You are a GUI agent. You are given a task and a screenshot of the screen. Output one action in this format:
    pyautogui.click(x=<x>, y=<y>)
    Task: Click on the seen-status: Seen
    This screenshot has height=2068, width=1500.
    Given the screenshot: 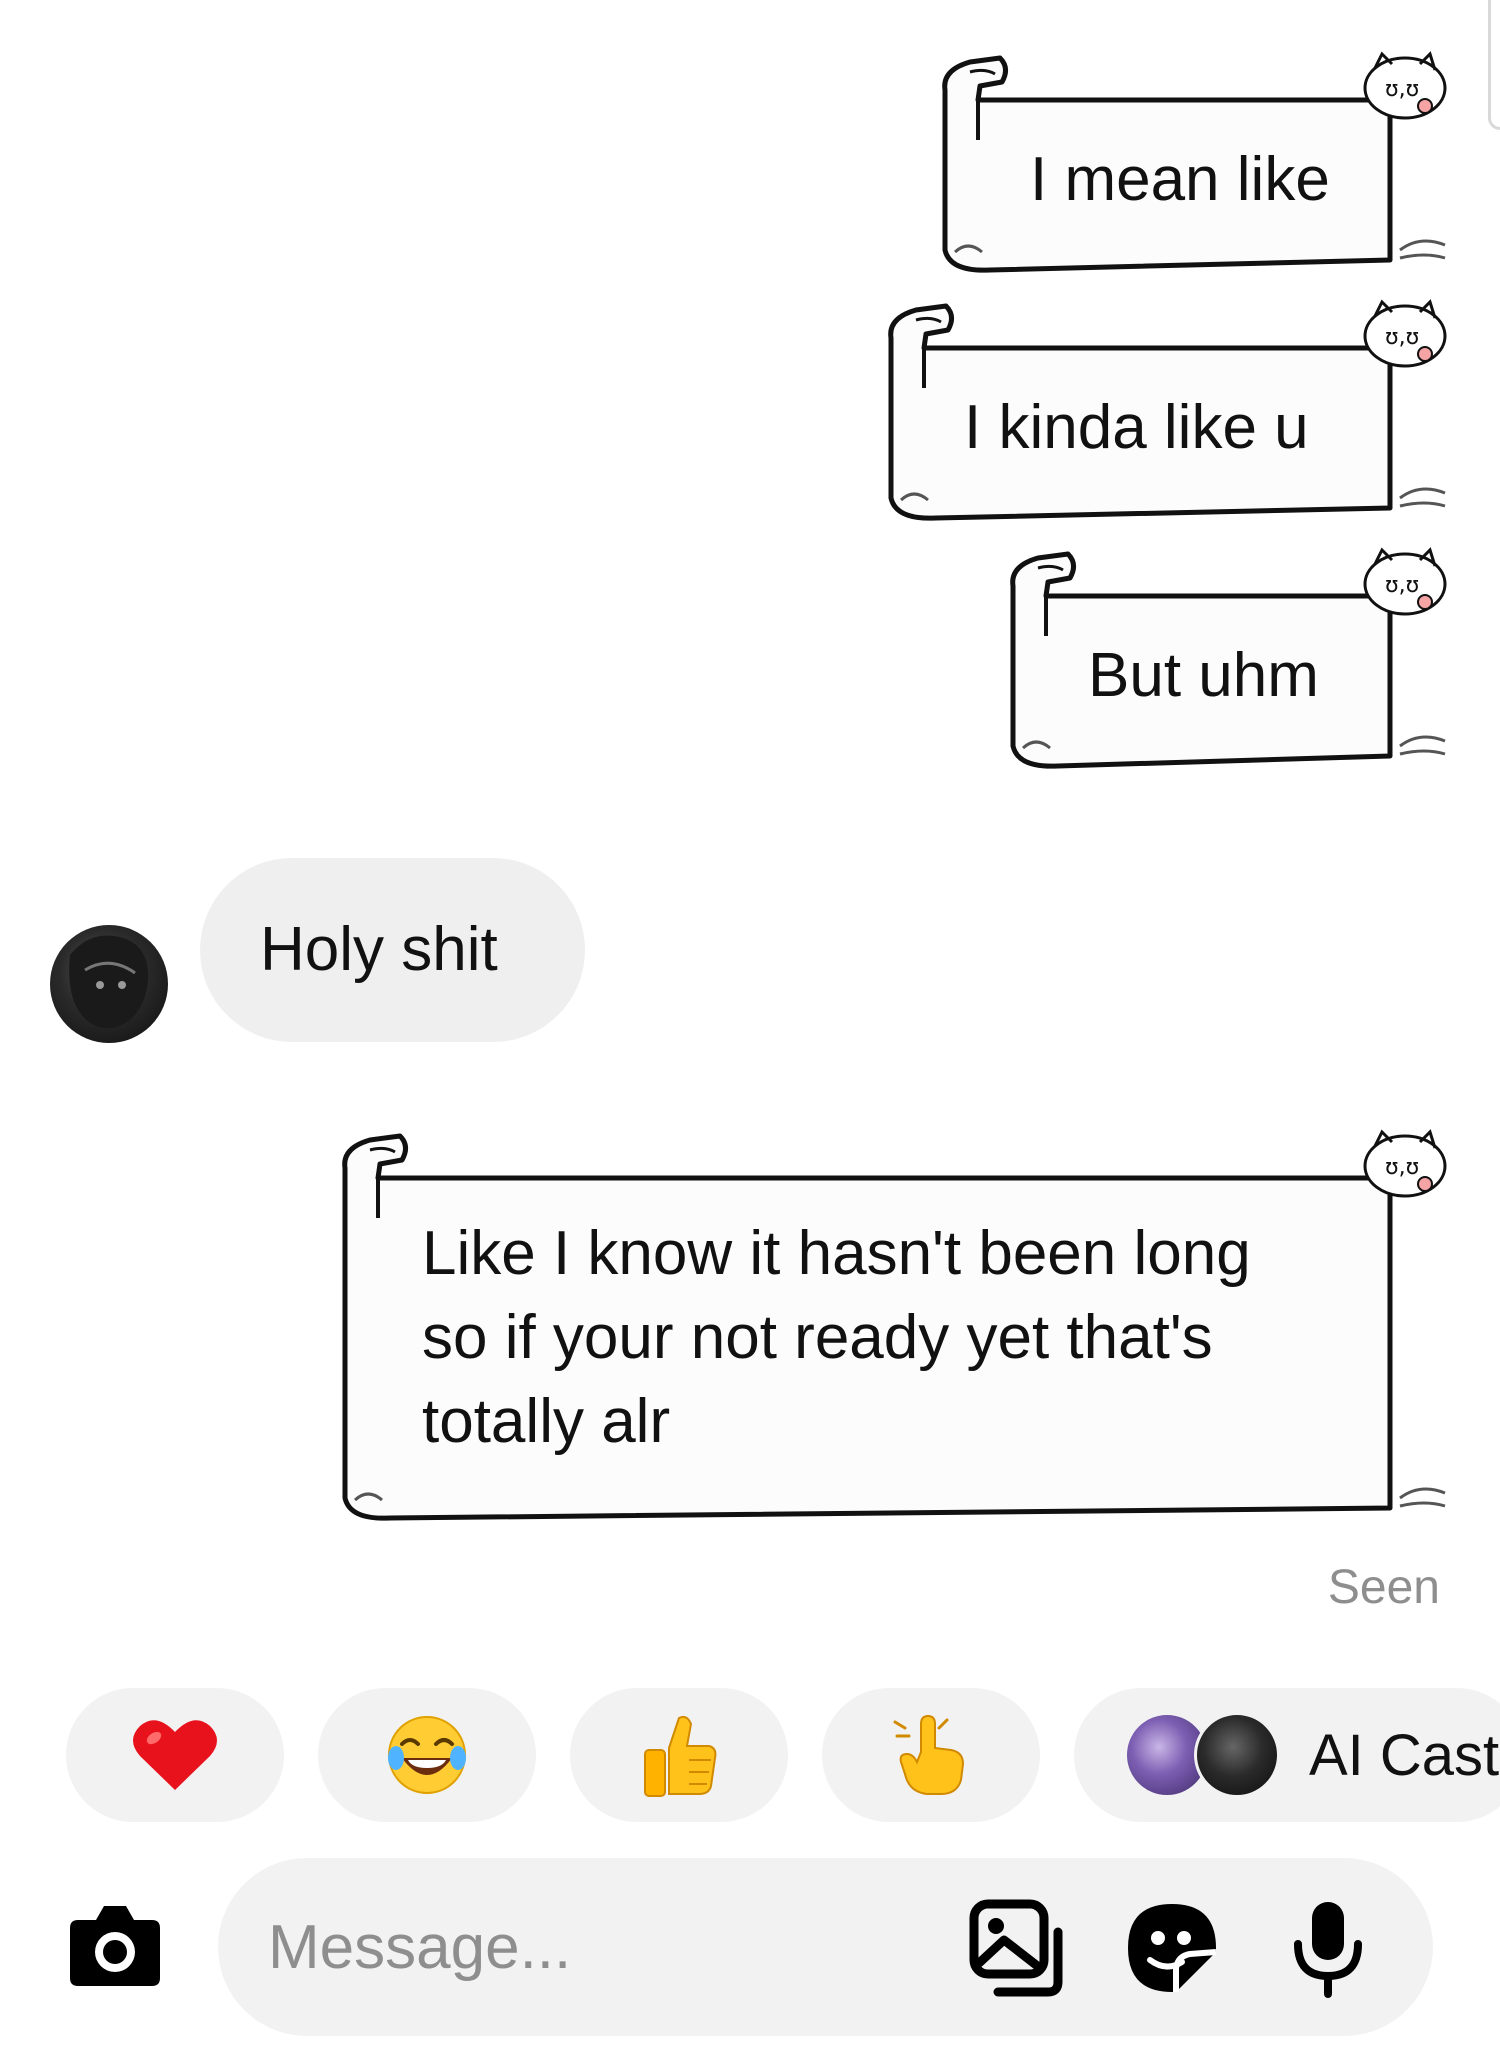 What is the action you would take?
    pyautogui.click(x=1383, y=1587)
    